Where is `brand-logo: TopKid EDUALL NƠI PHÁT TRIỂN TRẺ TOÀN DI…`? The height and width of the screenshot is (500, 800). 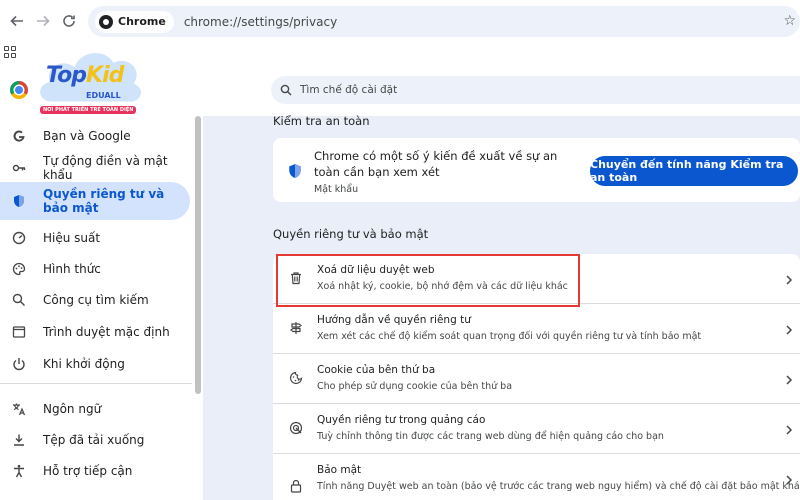
brand-logo: TopKid EDUALL NƠI PHÁT TRIỂN TRẺ TOÀN DI… is located at coordinates (89, 85).